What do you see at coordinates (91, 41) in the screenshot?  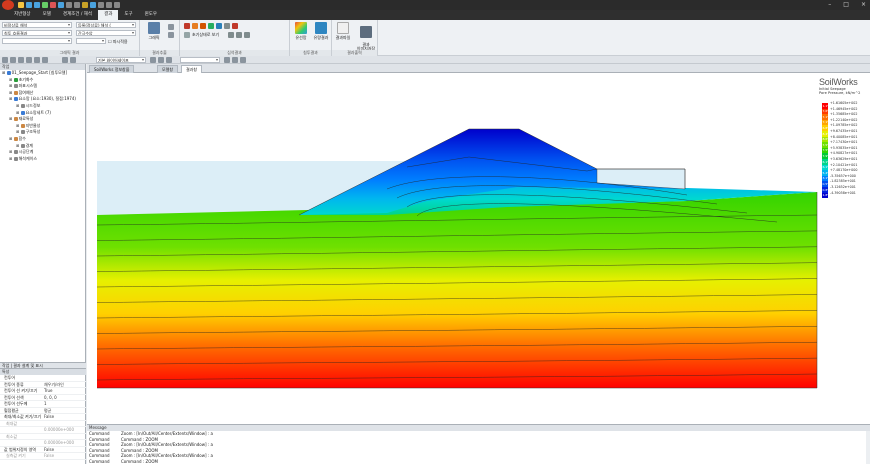 I see `step-combo` at bounding box center [91, 41].